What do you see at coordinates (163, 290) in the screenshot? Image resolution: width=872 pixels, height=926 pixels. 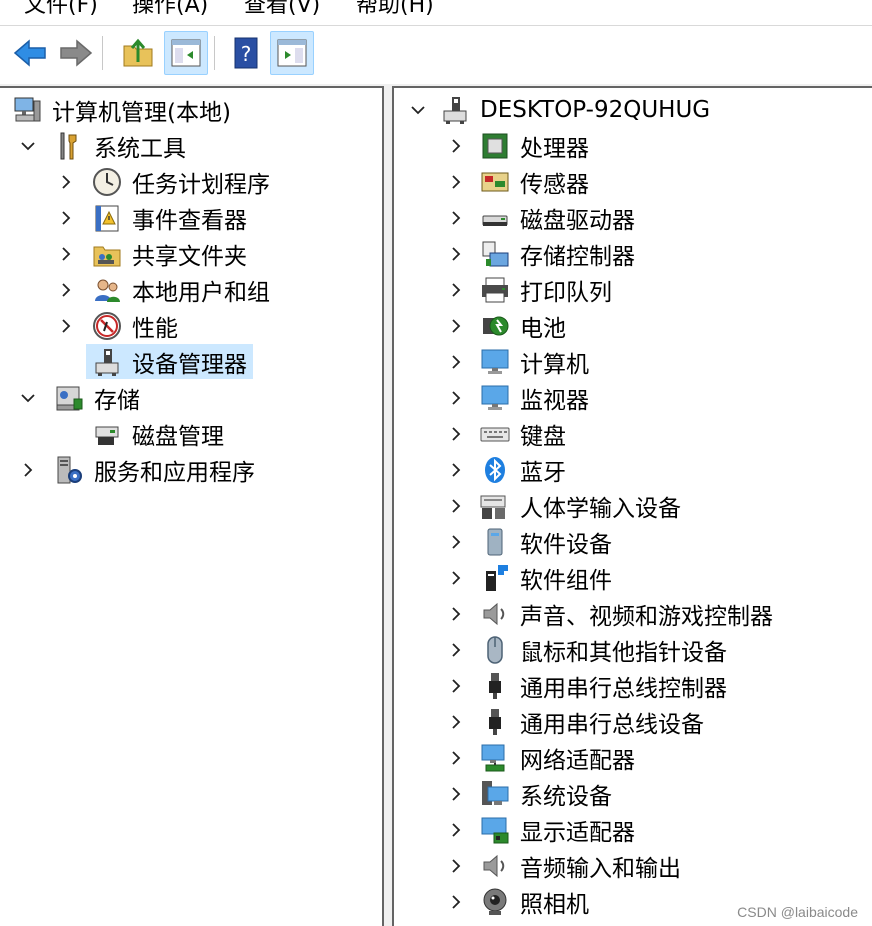 I see `tree-item-local-users-groups: 本地用户和组` at bounding box center [163, 290].